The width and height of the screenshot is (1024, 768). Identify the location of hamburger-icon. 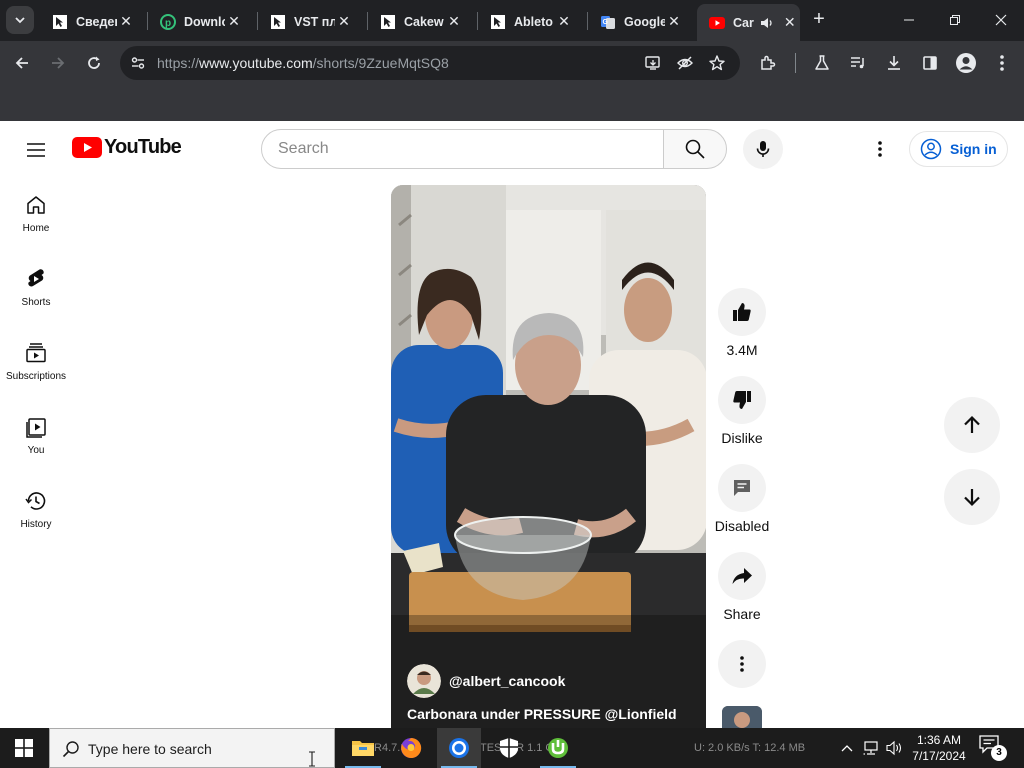
(36, 150).